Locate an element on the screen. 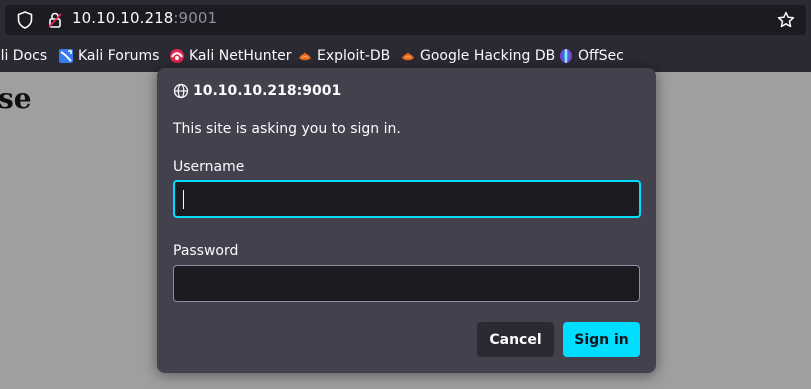 Image resolution: width=811 pixels, height=389 pixels. kali-forums-icon is located at coordinates (66, 56).